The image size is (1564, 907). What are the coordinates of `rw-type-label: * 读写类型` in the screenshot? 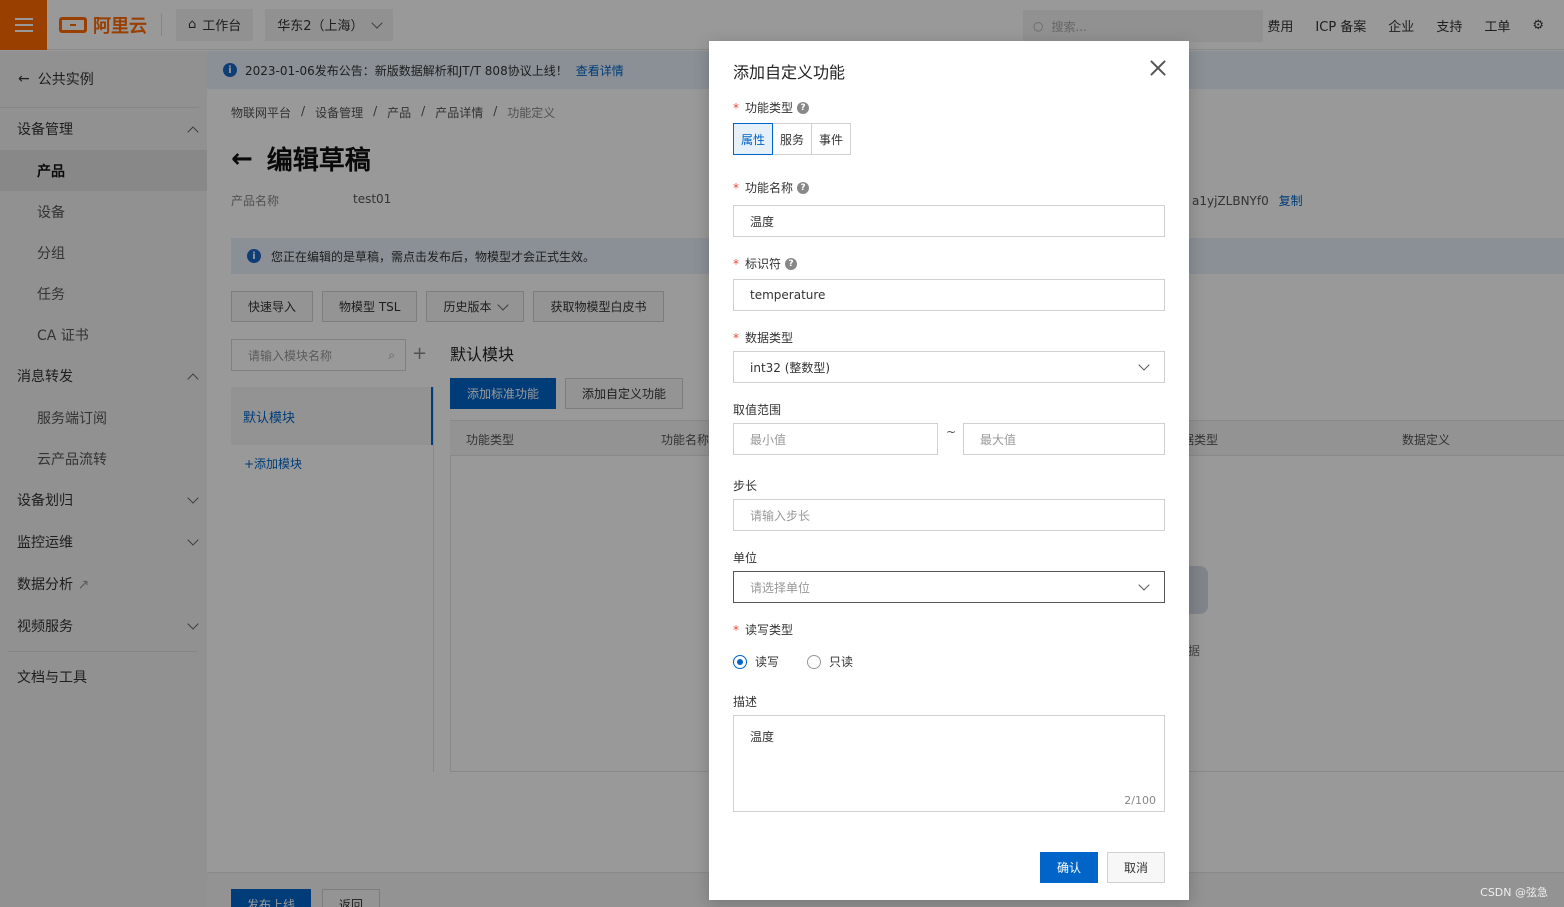 It's located at (763, 630).